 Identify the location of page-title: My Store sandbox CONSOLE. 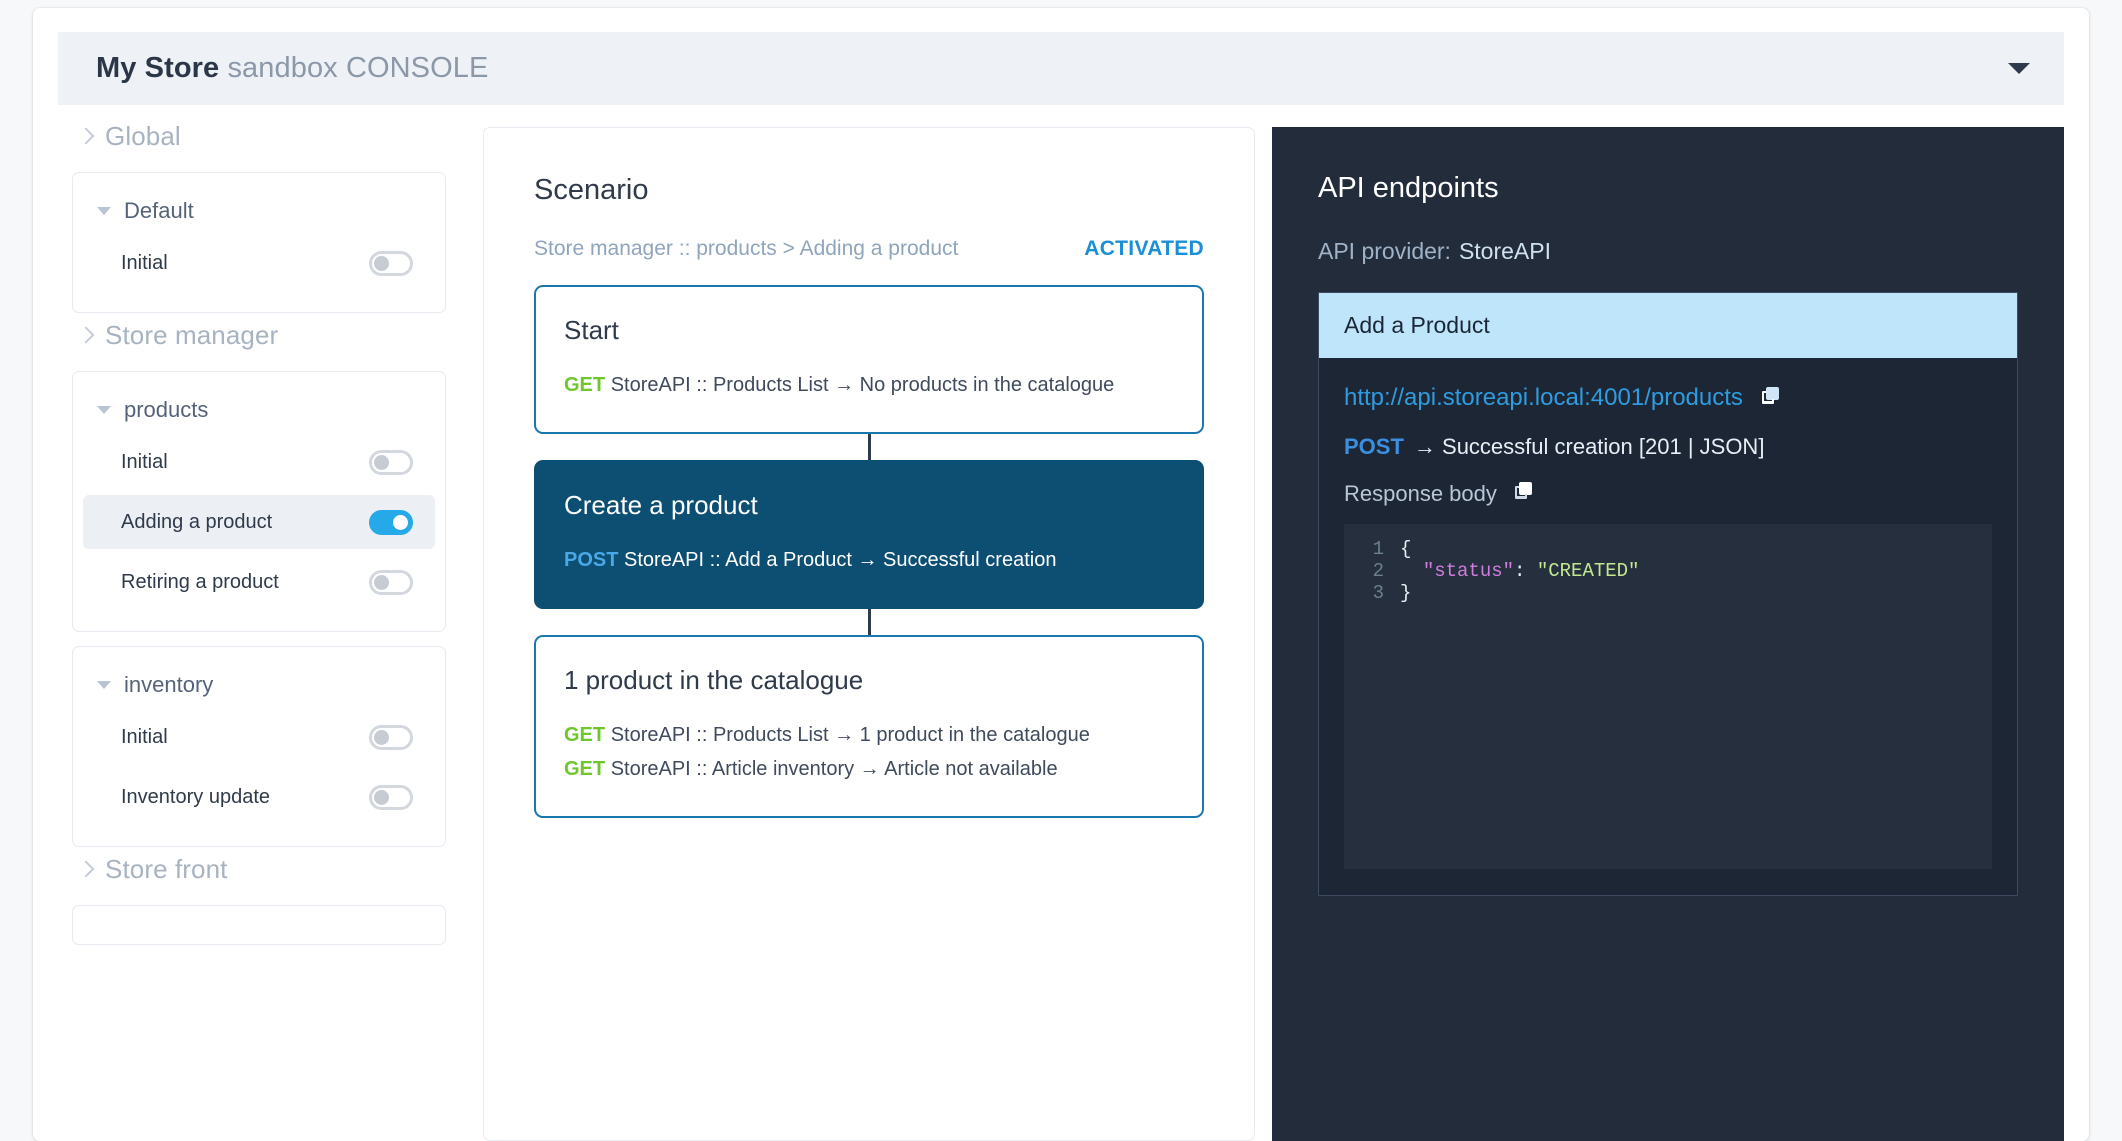
(292, 68).